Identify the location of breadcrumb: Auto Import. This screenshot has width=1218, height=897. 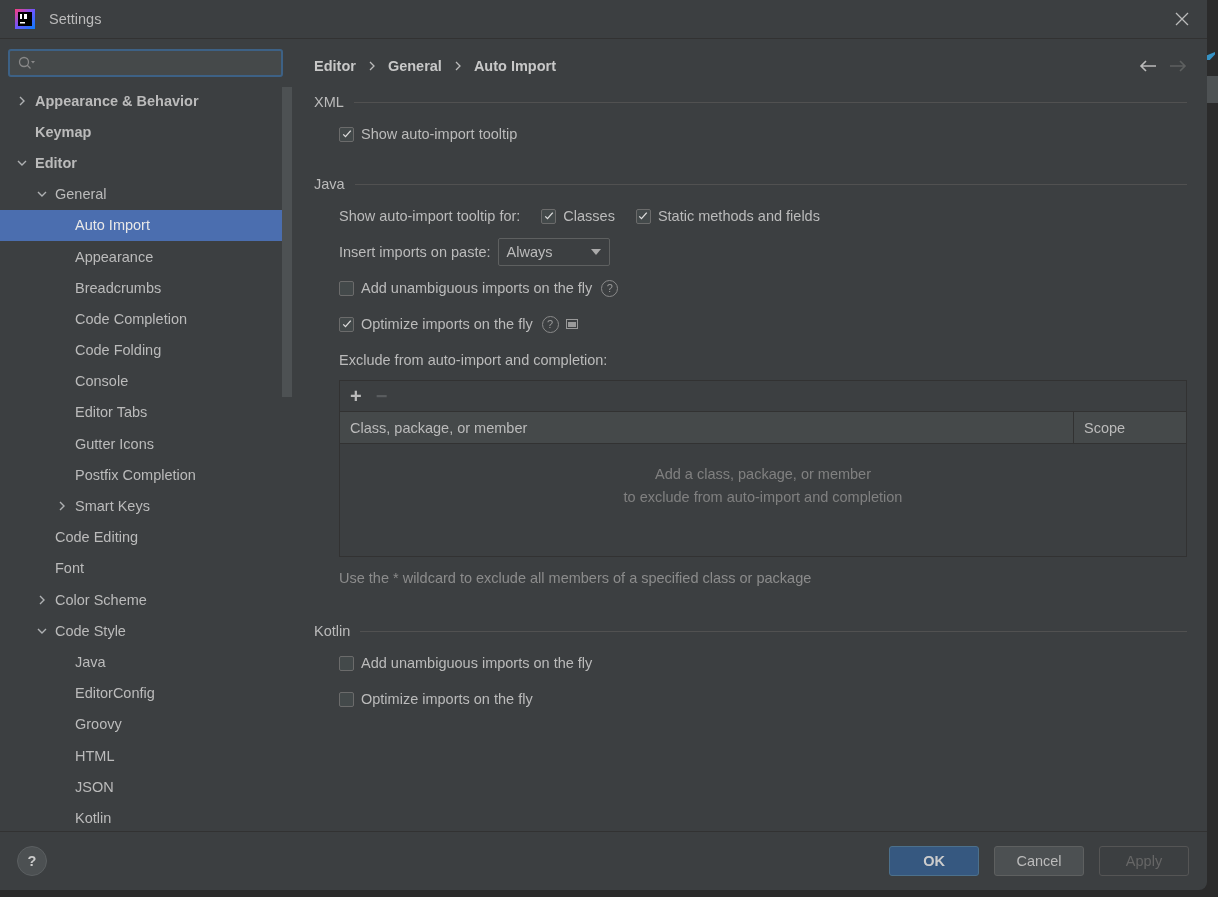
(515, 66).